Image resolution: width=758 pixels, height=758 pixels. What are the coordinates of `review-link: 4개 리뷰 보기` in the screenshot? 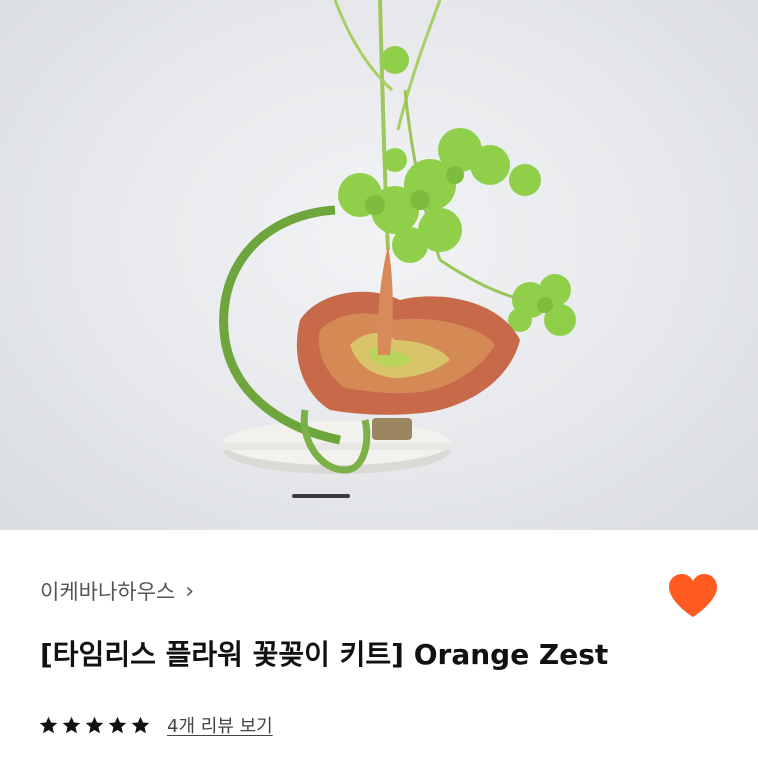 It's located at (220, 725).